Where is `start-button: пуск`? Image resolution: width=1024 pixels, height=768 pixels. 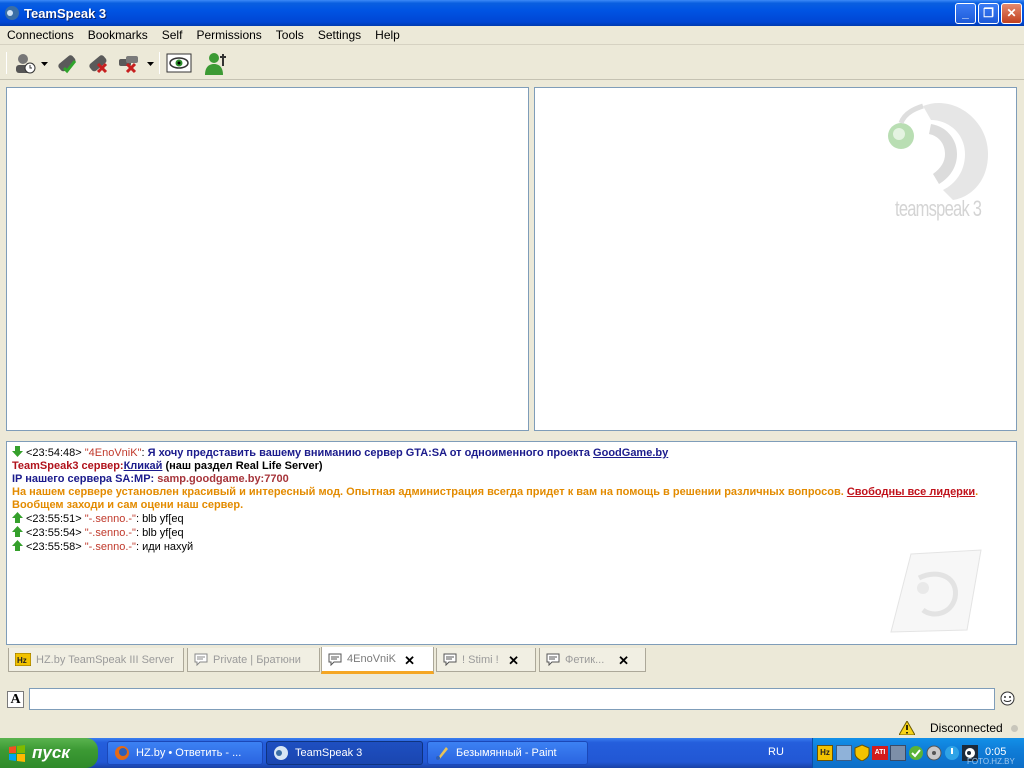 start-button: пуск is located at coordinates (49, 753).